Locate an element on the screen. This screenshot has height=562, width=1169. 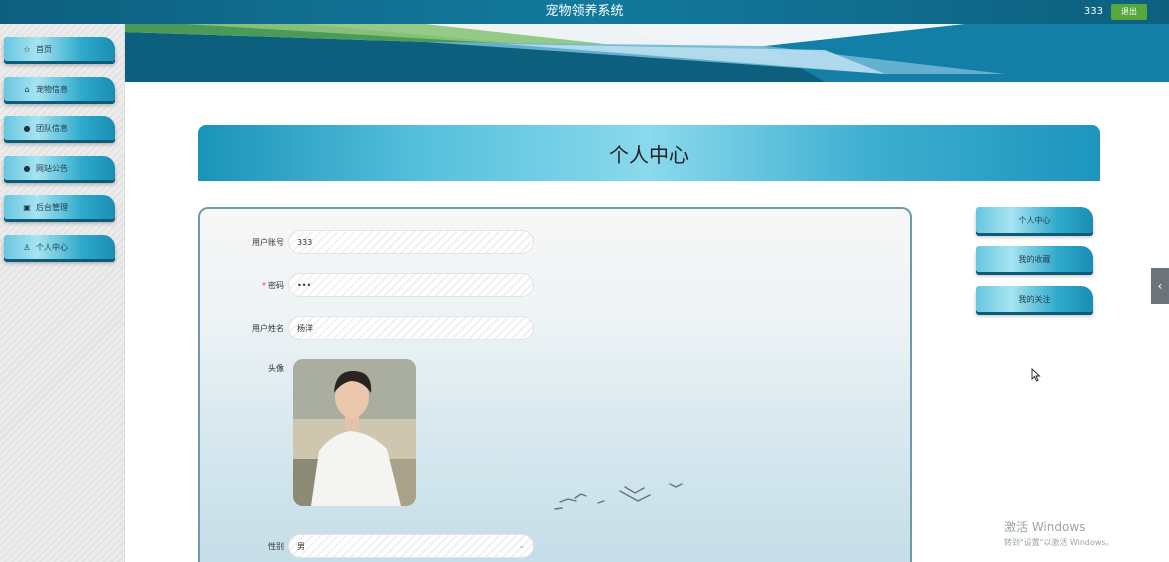
header-banner is located at coordinates (647, 53).